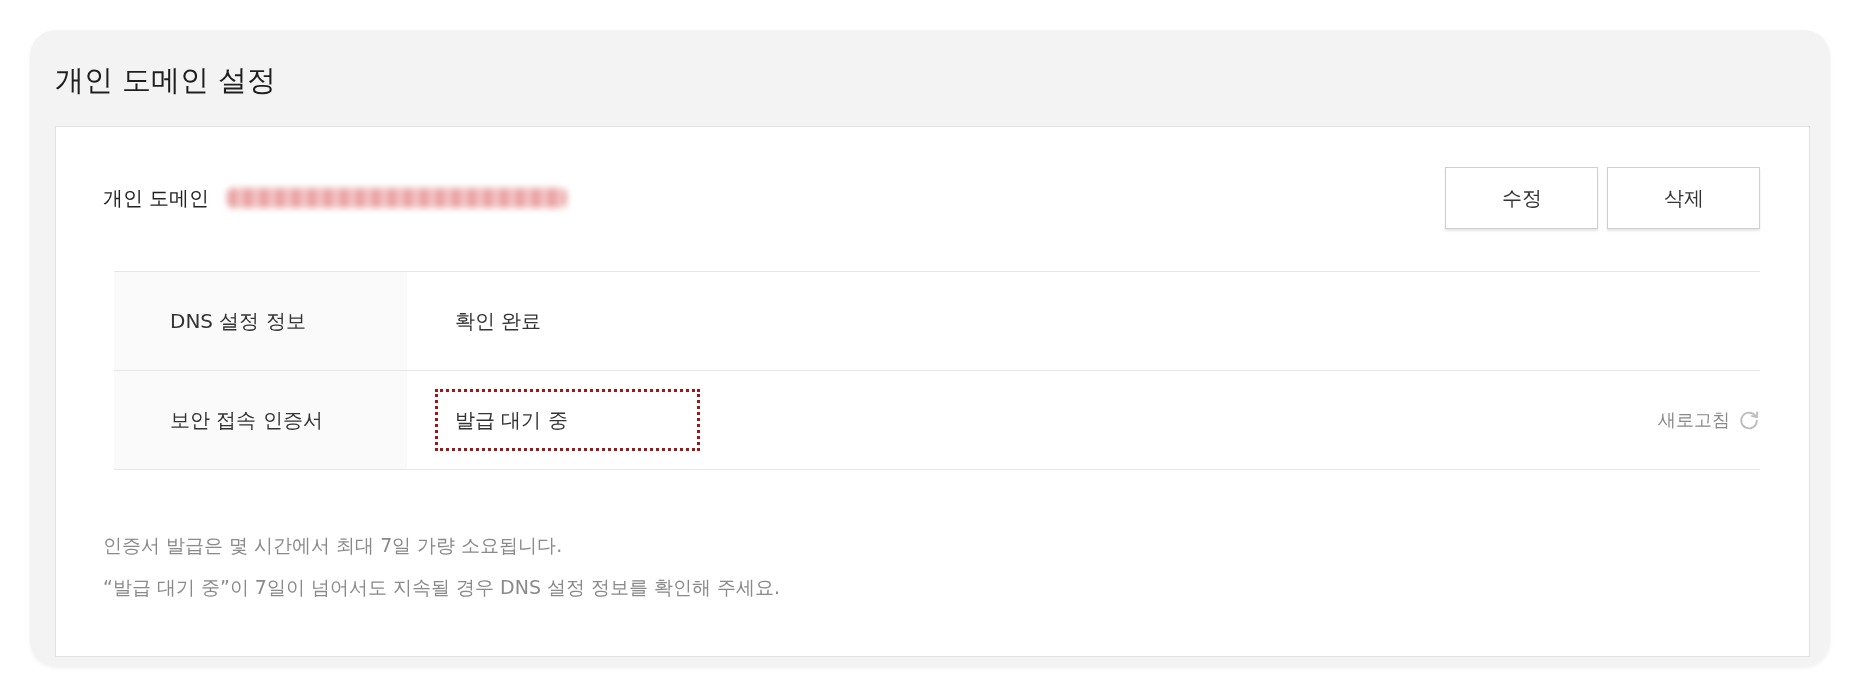 Image resolution: width=1862 pixels, height=699 pixels. Describe the element at coordinates (260, 321) in the screenshot. I see `row-label-cell: DNS 설정 정보` at that location.